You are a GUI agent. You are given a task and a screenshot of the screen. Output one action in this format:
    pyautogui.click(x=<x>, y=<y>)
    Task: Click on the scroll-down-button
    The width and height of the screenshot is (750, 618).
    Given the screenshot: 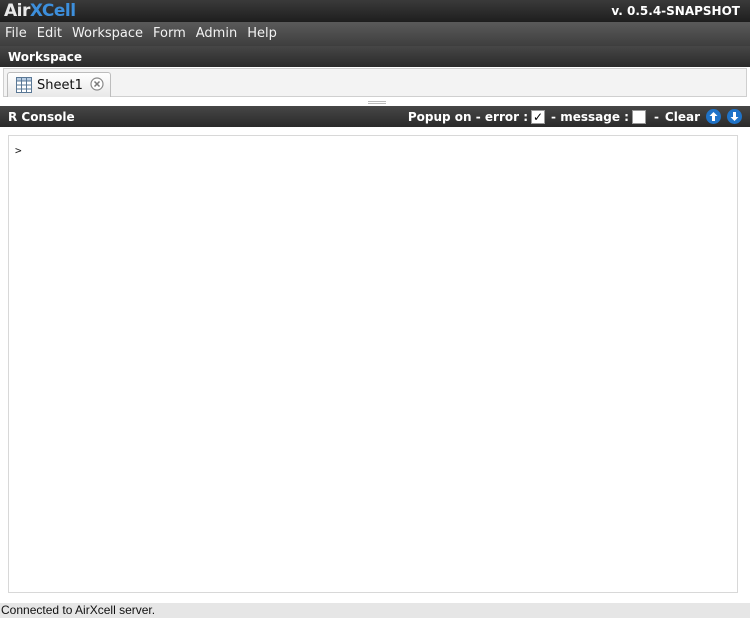 What is the action you would take?
    pyautogui.click(x=734, y=116)
    